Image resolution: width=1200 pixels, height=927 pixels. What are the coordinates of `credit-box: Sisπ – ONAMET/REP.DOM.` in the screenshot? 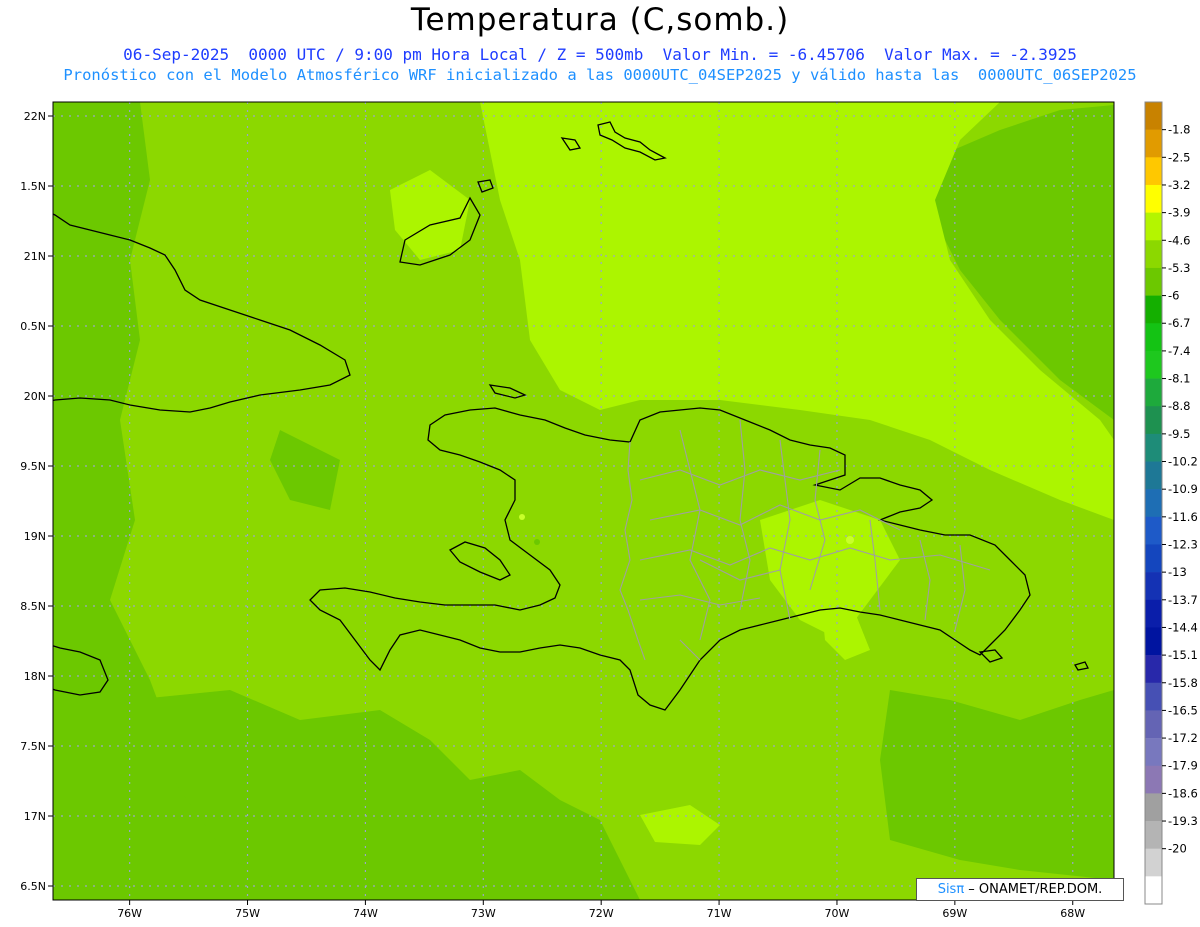 It's located at (1020, 889).